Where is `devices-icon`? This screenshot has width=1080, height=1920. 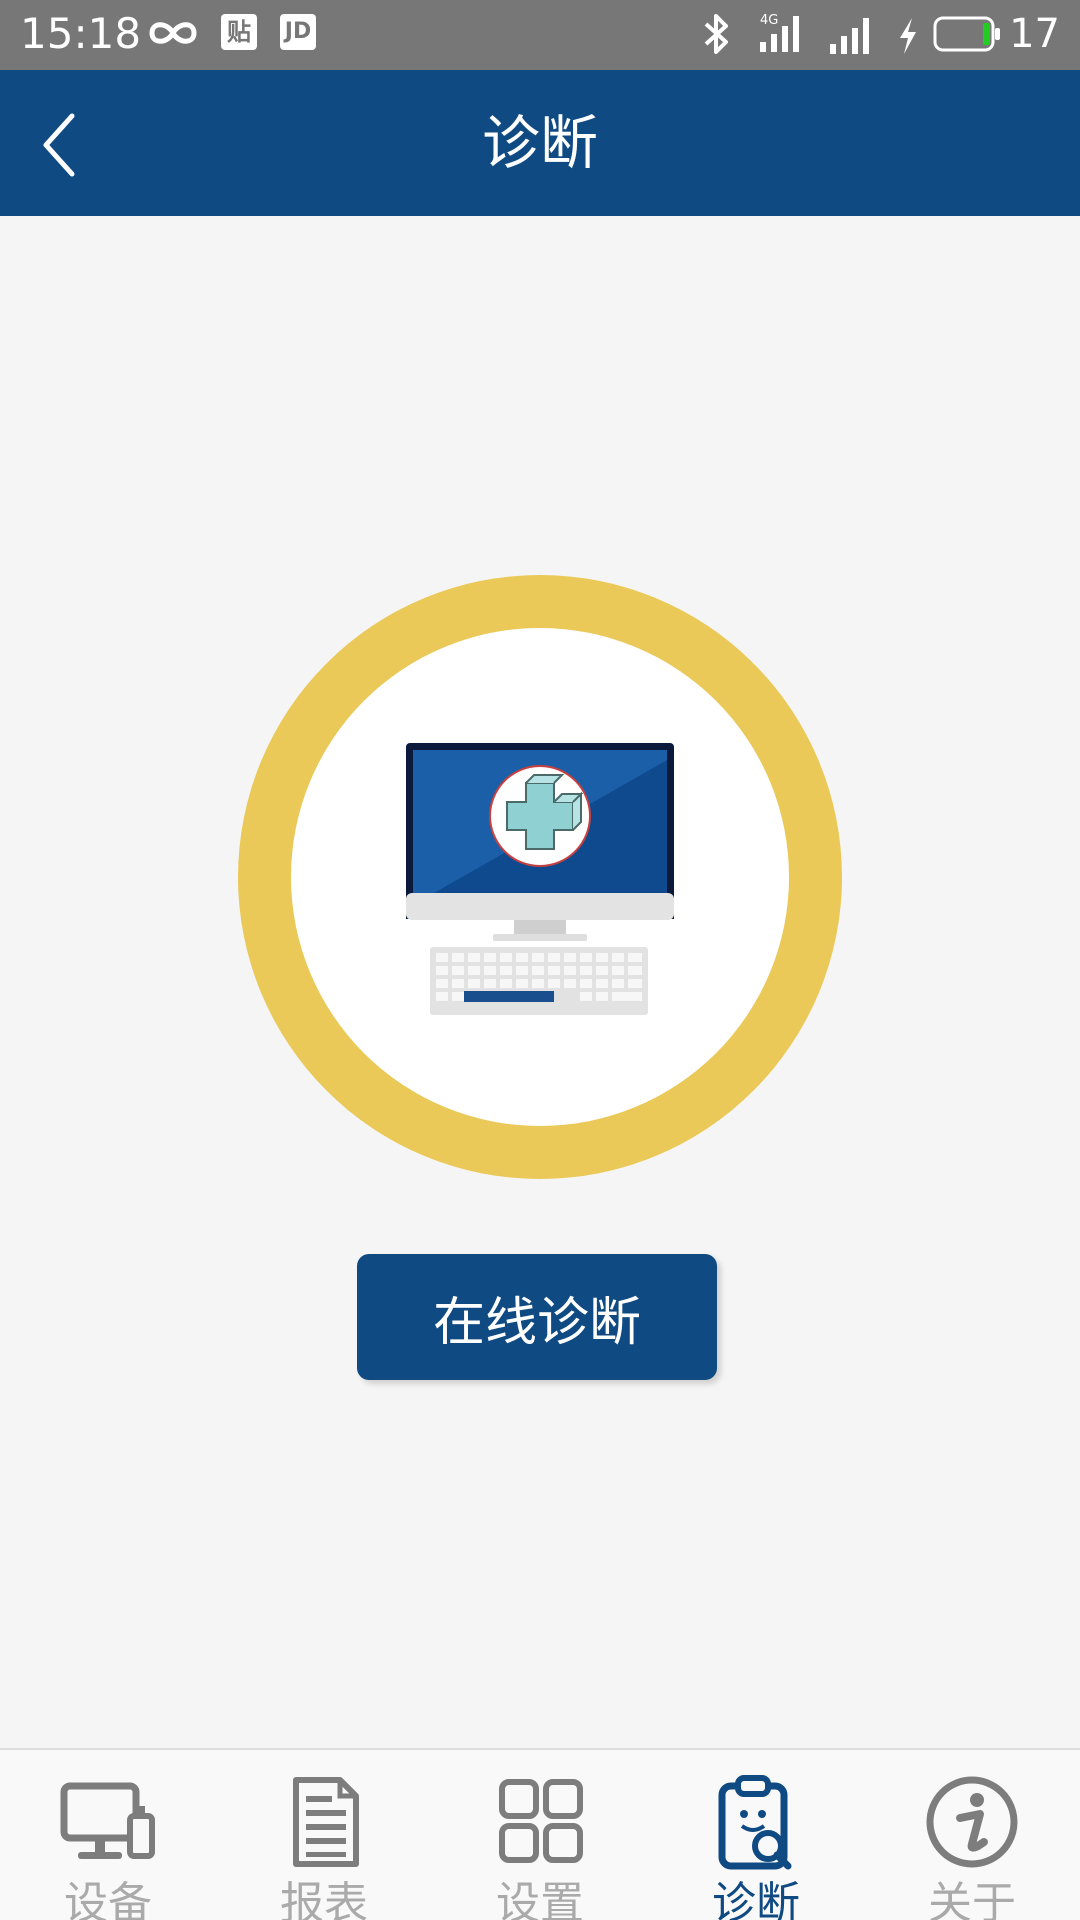
devices-icon is located at coordinates (107, 1820).